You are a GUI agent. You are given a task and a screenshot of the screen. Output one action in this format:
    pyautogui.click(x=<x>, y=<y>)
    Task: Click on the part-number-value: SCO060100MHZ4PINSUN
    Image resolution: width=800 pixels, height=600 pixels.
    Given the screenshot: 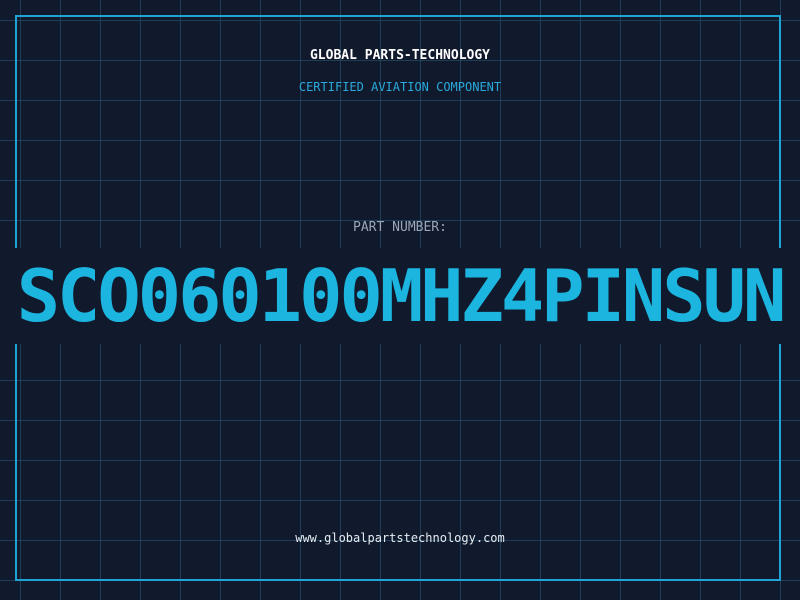 What is the action you would take?
    pyautogui.click(x=401, y=296)
    